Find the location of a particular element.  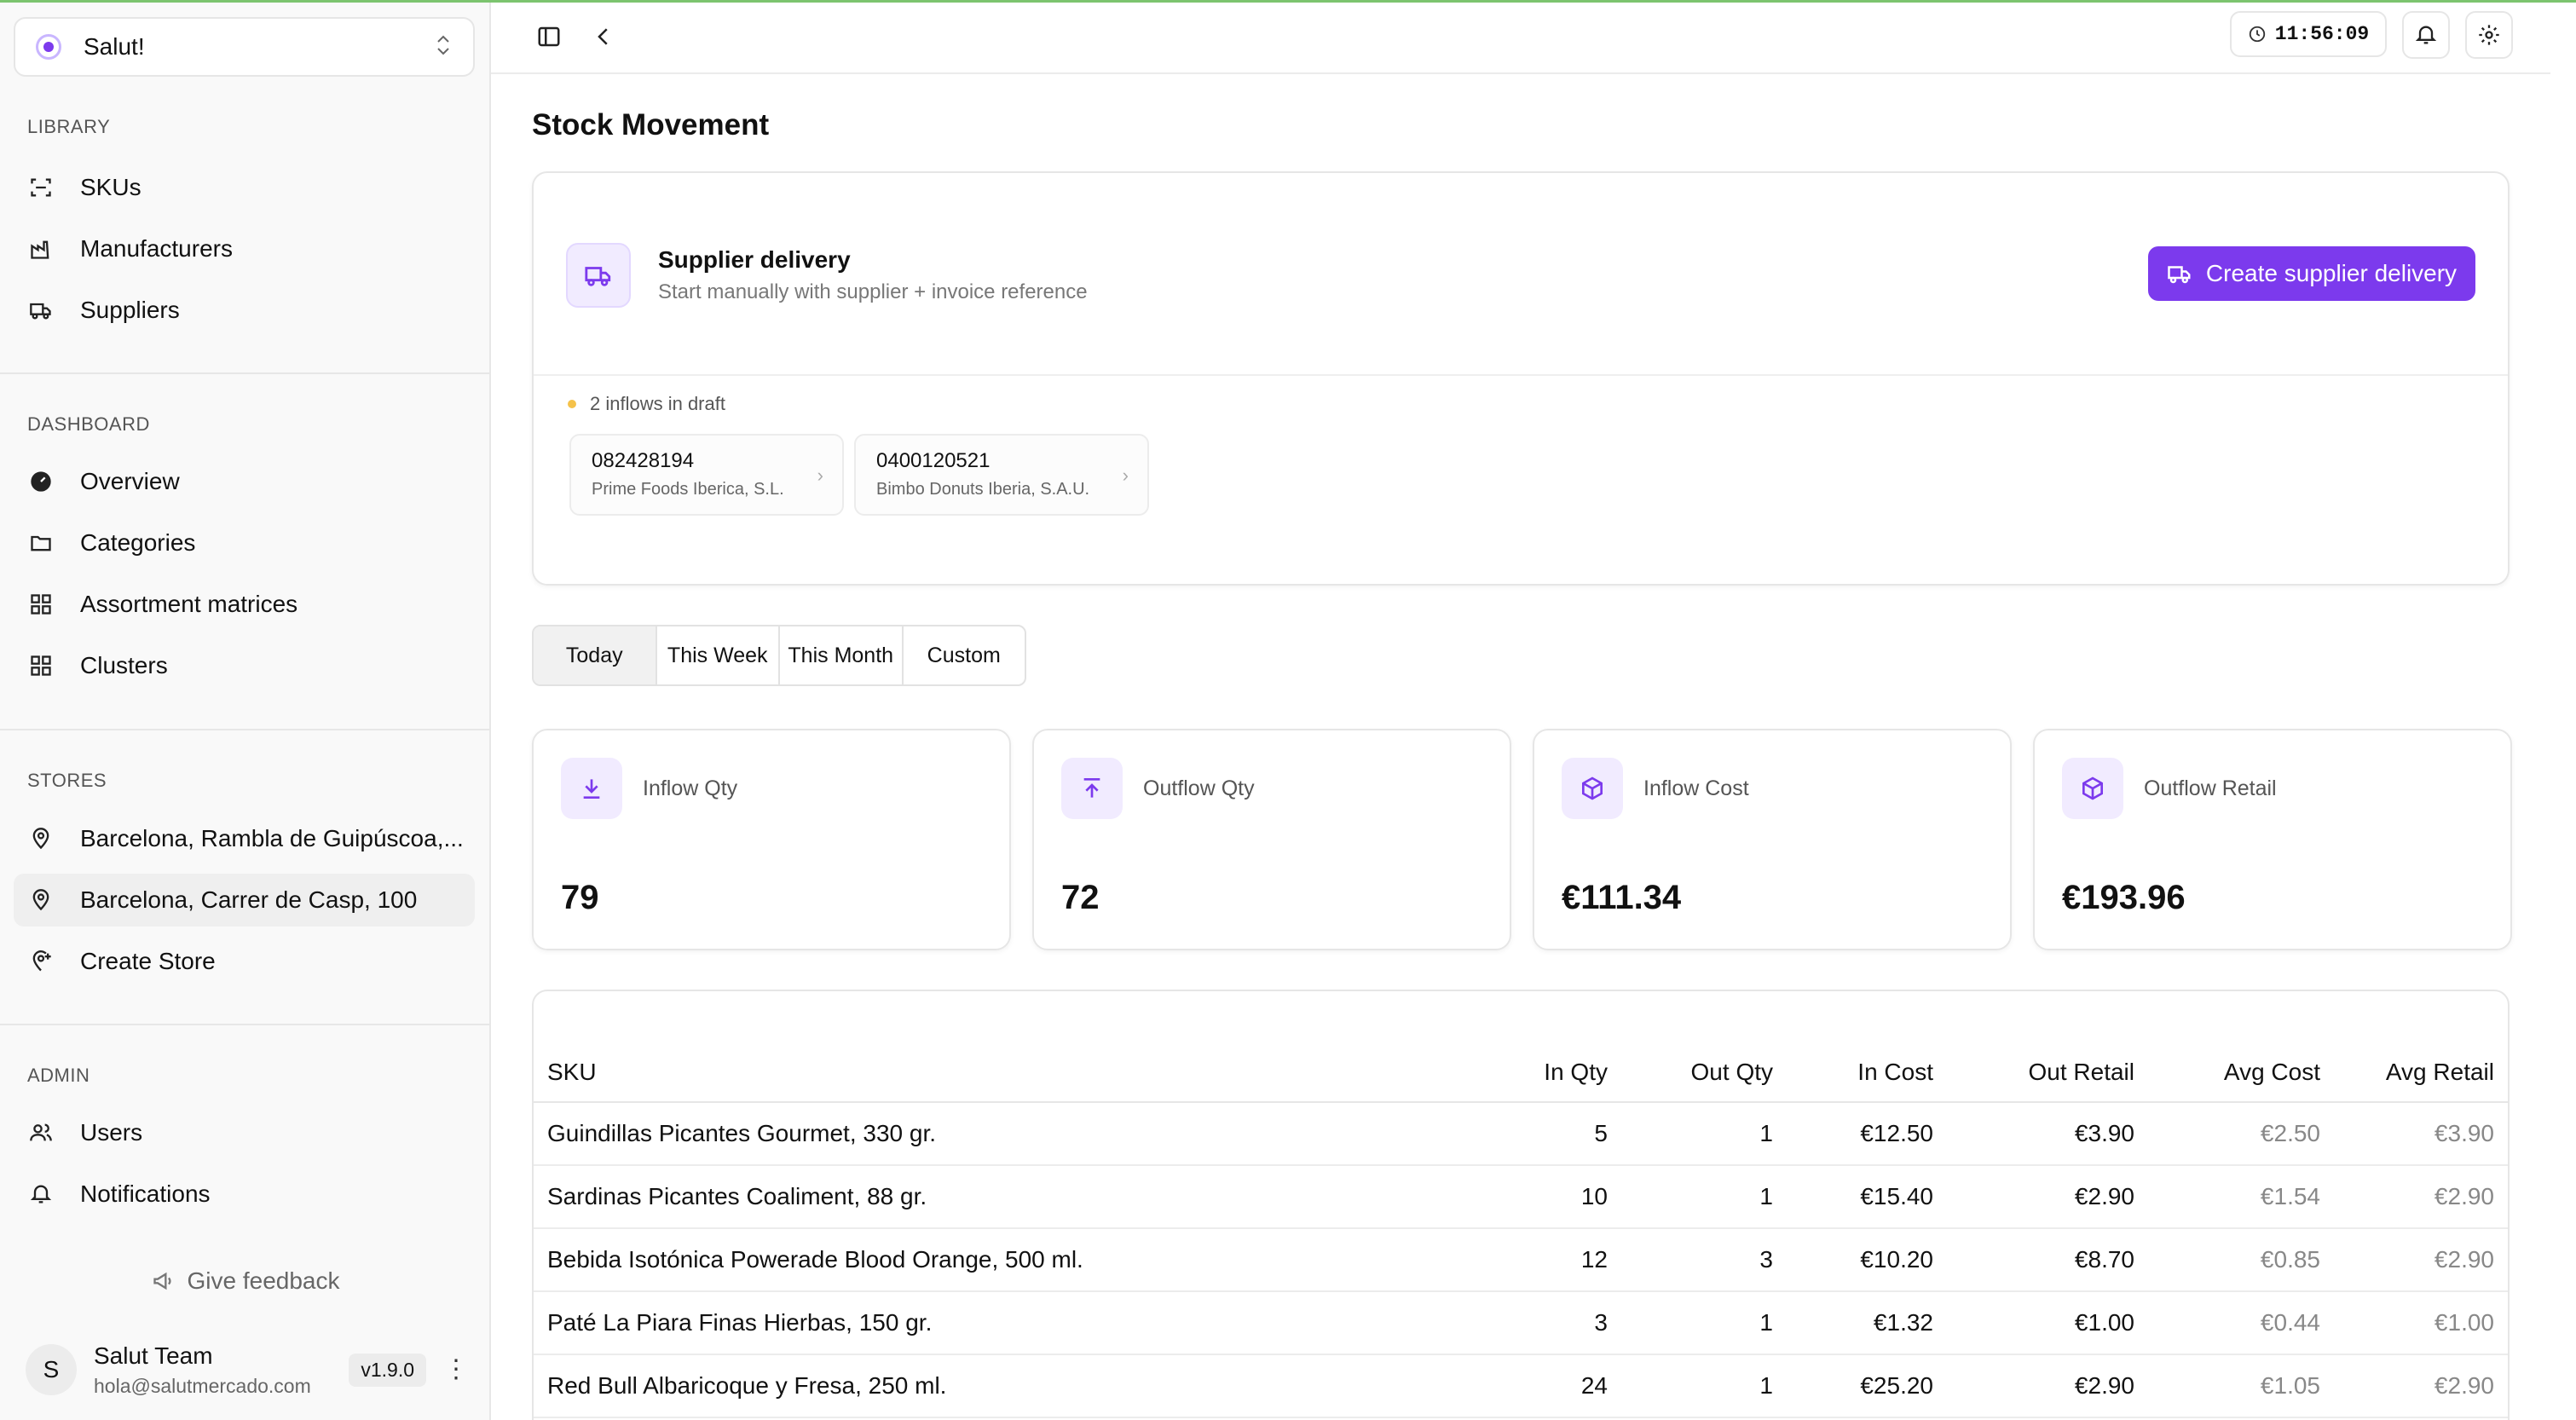

avg-retail-cell: €2.90 is located at coordinates (2421, 1197).